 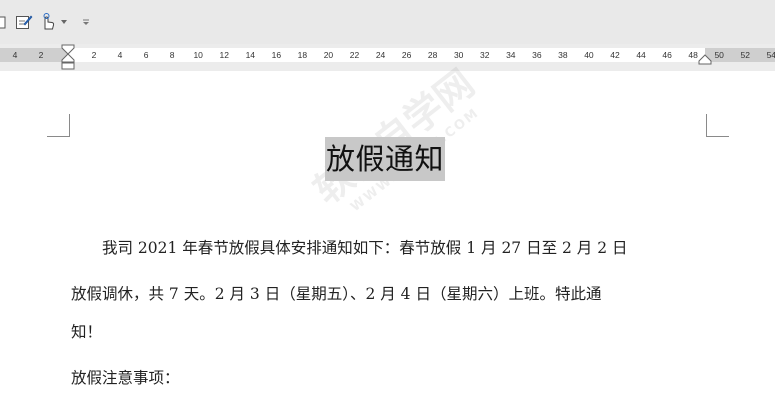 I want to click on paragraph-line: 知！, so click(x=382, y=331).